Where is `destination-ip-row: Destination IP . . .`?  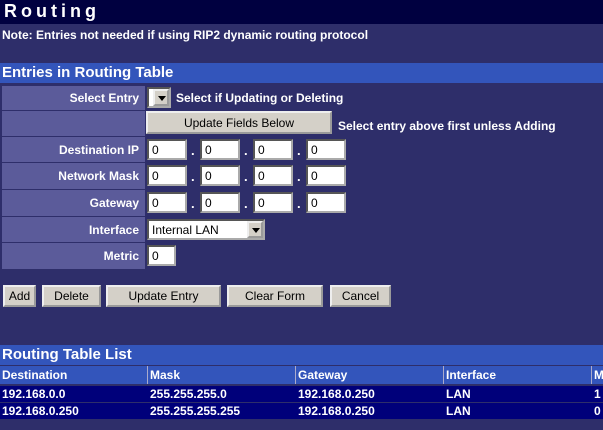 destination-ip-row: Destination IP . . . is located at coordinates (302, 149).